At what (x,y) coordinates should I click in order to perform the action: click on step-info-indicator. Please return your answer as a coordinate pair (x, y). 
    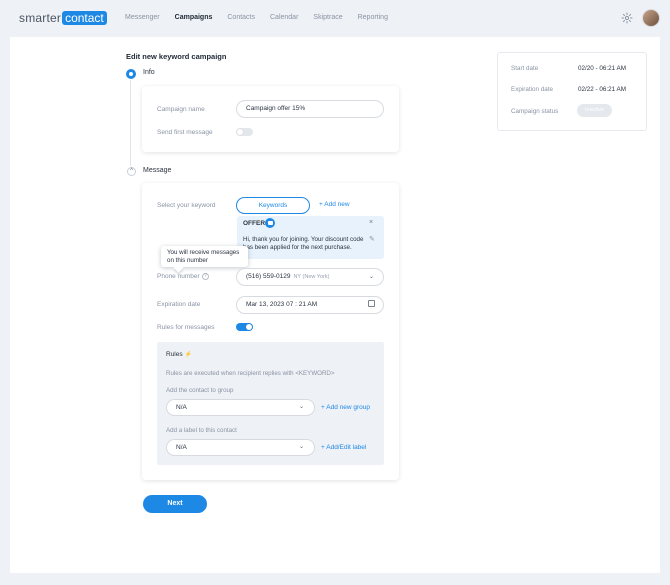
    Looking at the image, I should click on (131, 74).